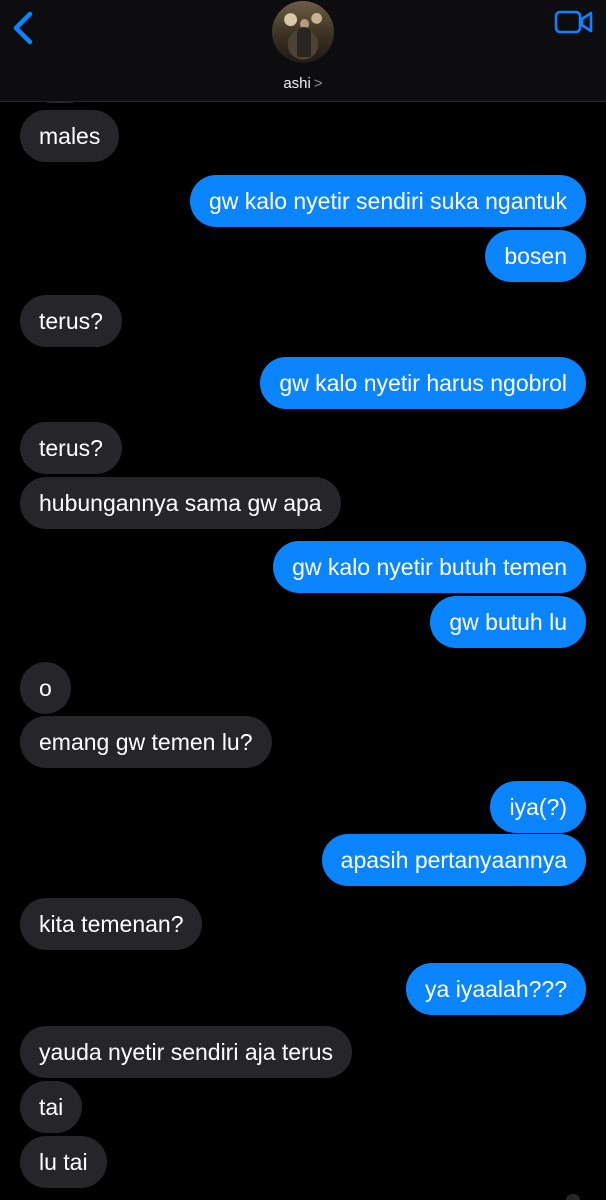 This screenshot has width=606, height=1200. What do you see at coordinates (186, 1052) in the screenshot?
I see `message-received: yauda nyetir sendiri aja terus` at bounding box center [186, 1052].